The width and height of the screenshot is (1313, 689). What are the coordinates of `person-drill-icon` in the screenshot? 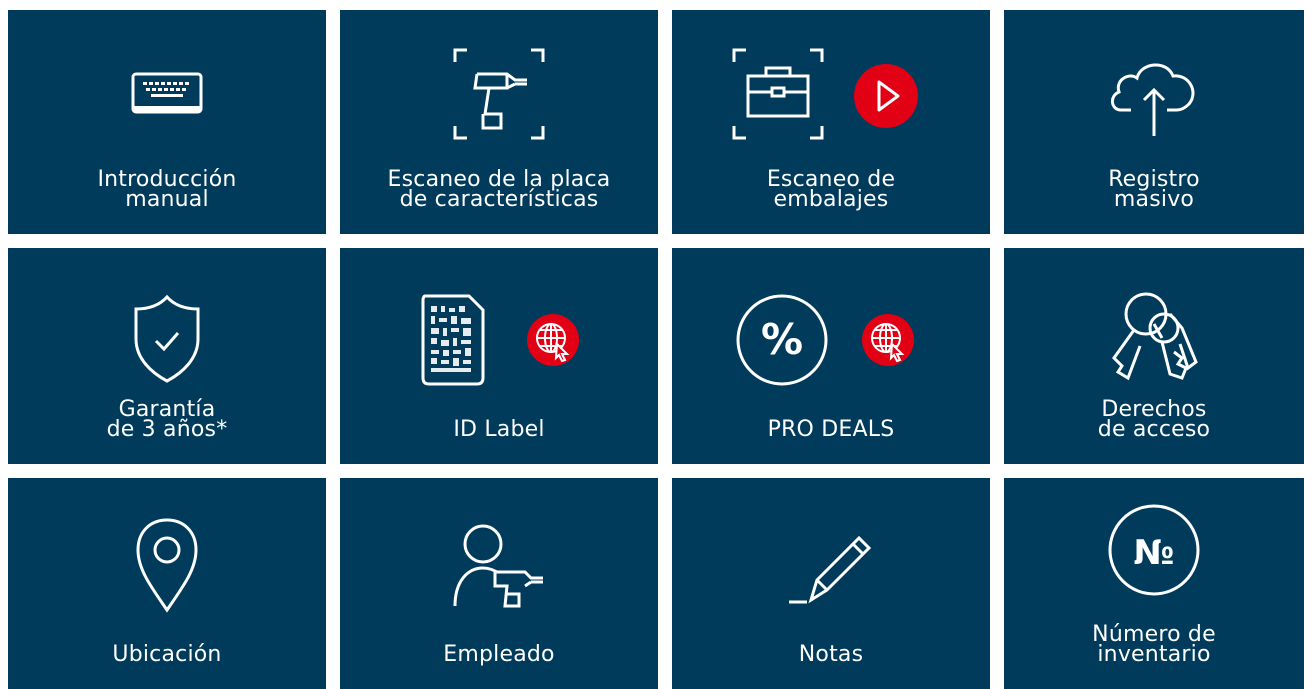 It's located at (499, 564).